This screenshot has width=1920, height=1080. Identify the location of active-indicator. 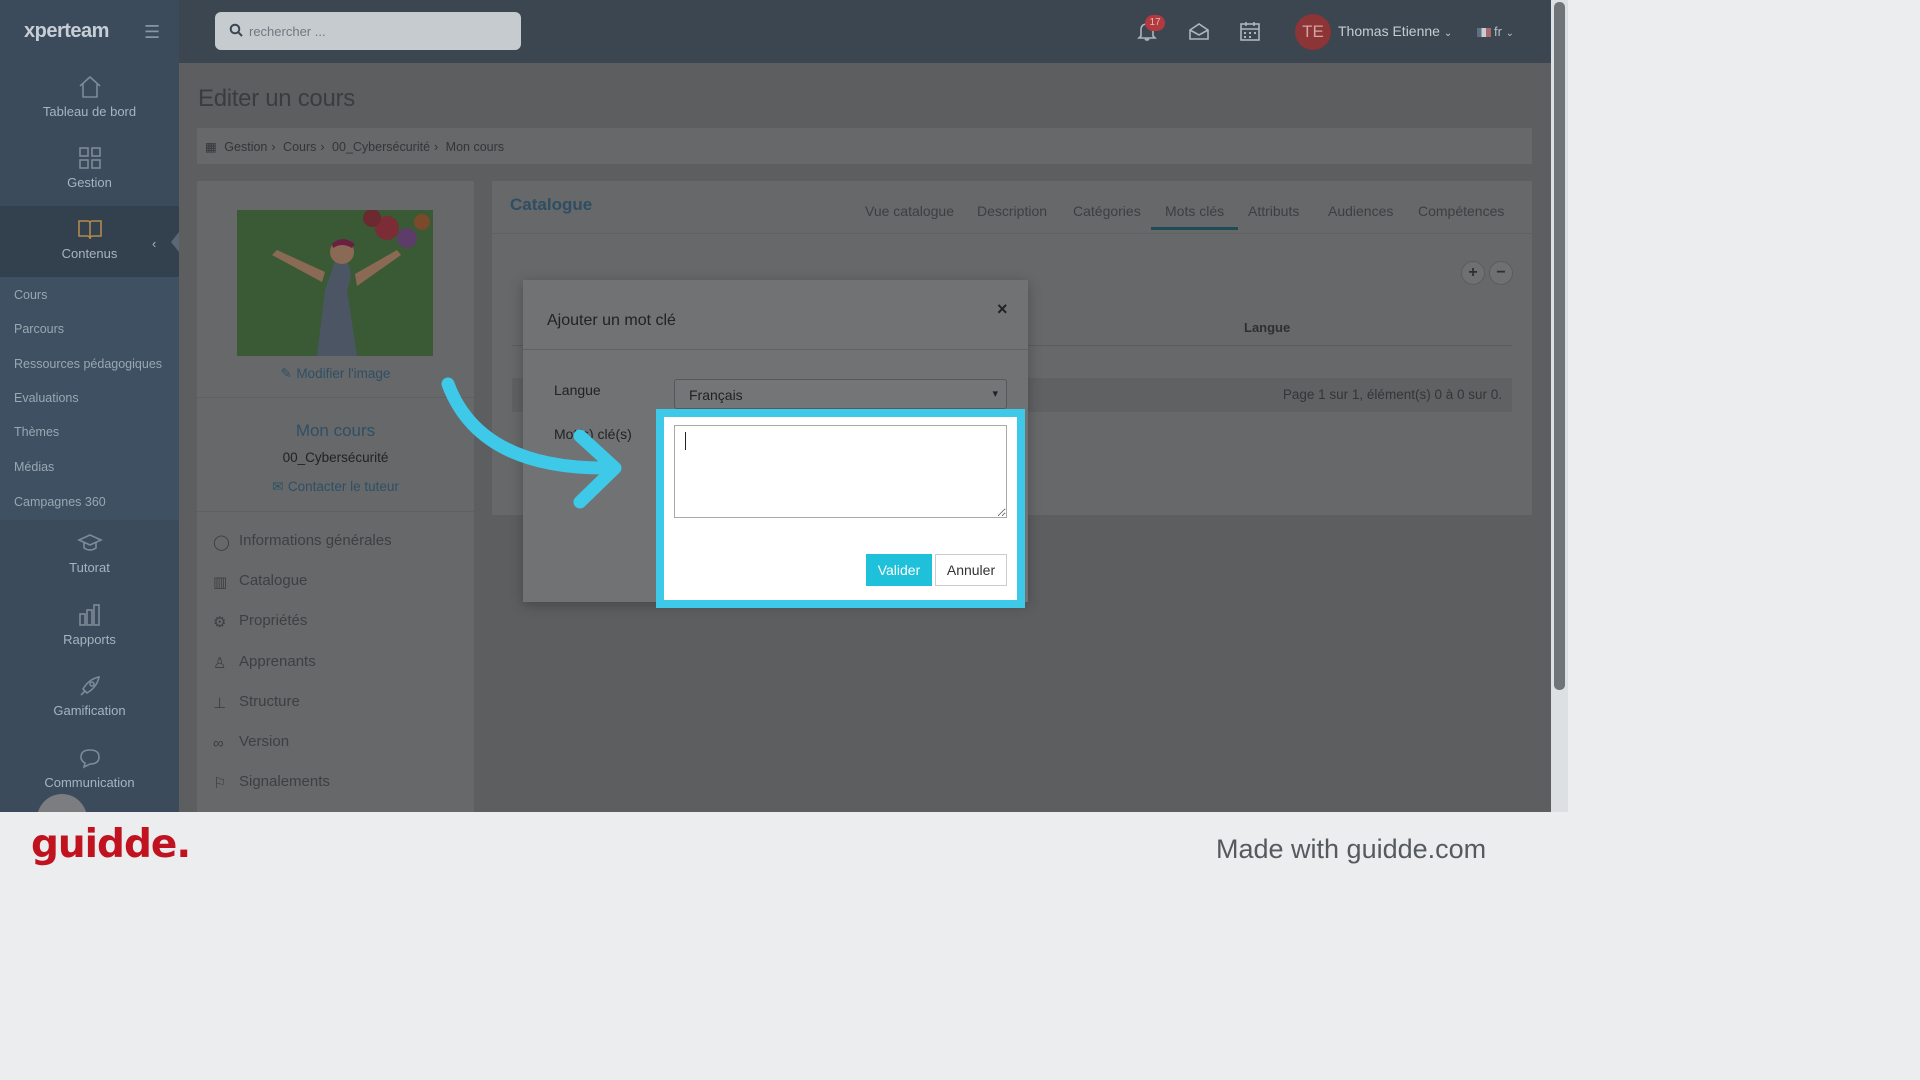
(175, 242).